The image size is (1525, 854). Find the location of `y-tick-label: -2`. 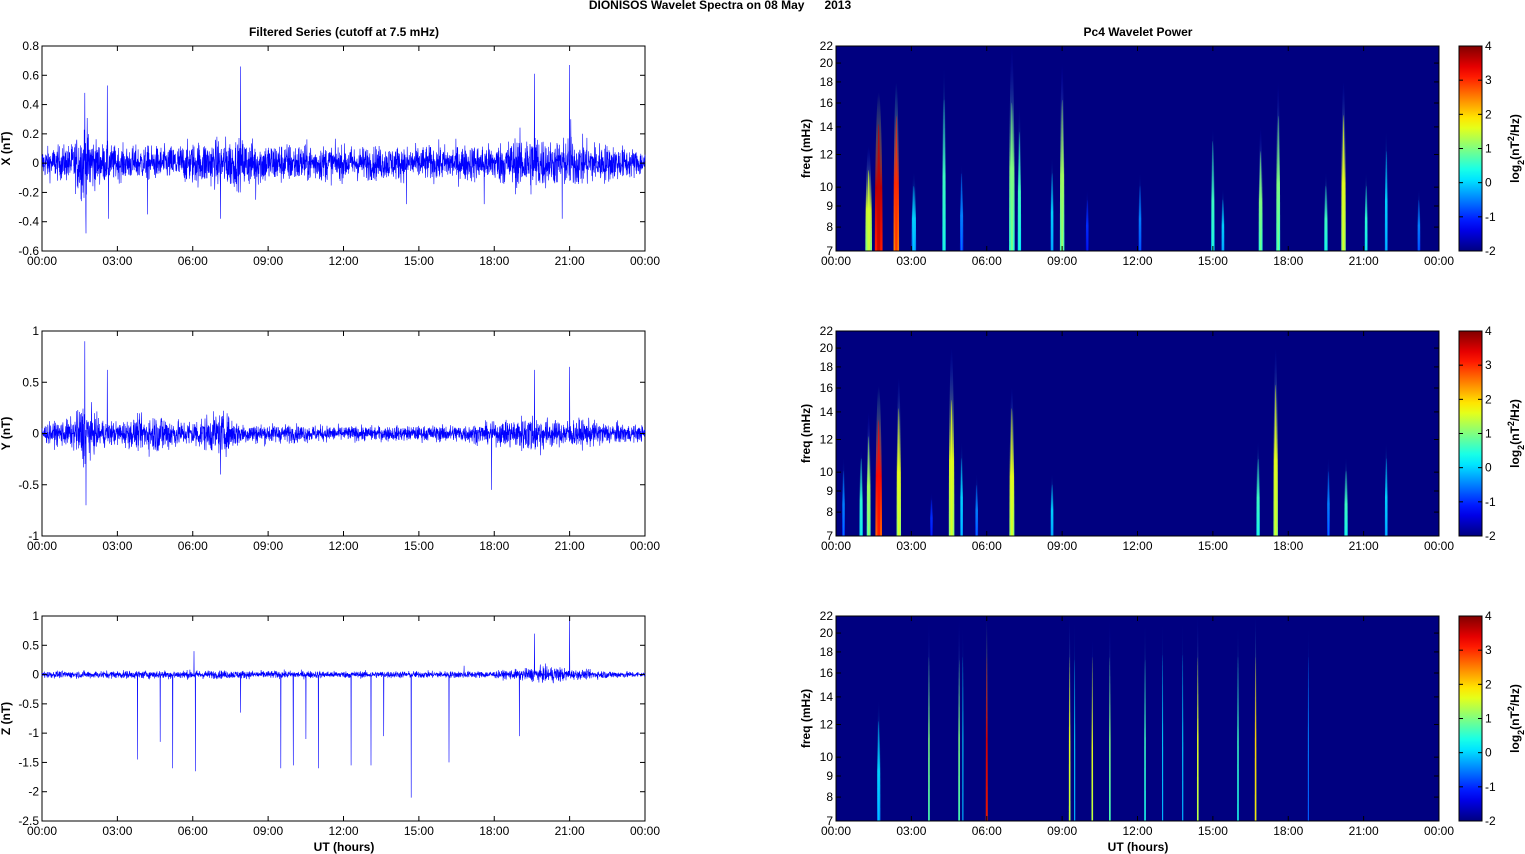

y-tick-label: -2 is located at coordinates (33, 792).